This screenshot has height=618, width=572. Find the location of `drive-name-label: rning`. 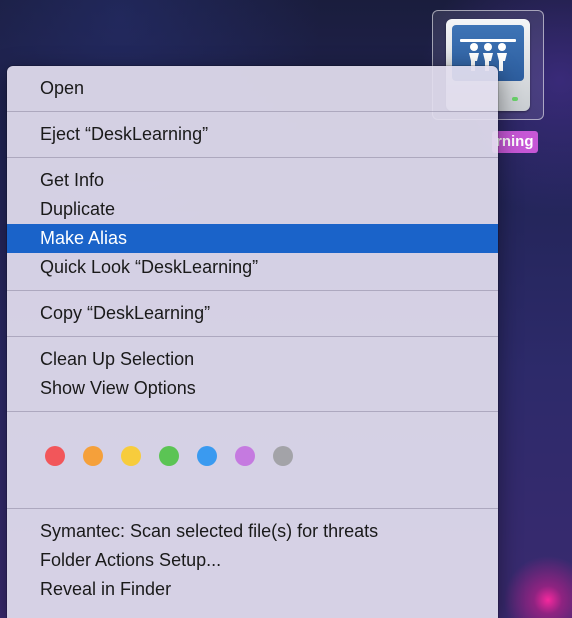

drive-name-label: rning is located at coordinates (515, 142).